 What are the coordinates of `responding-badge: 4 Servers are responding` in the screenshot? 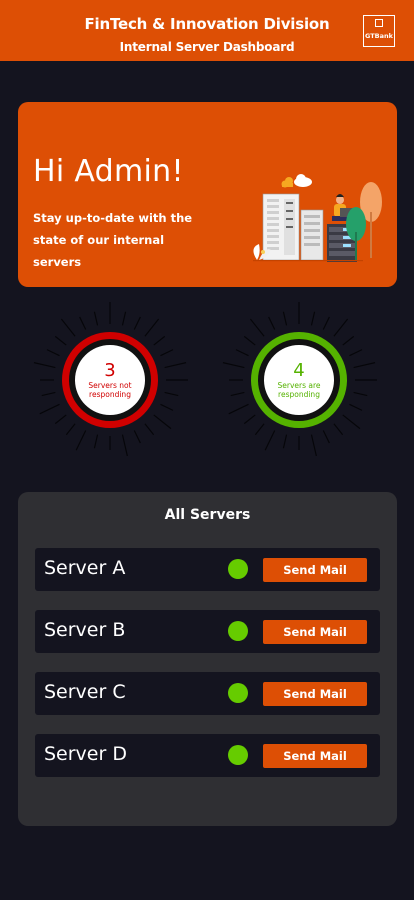 It's located at (299, 380).